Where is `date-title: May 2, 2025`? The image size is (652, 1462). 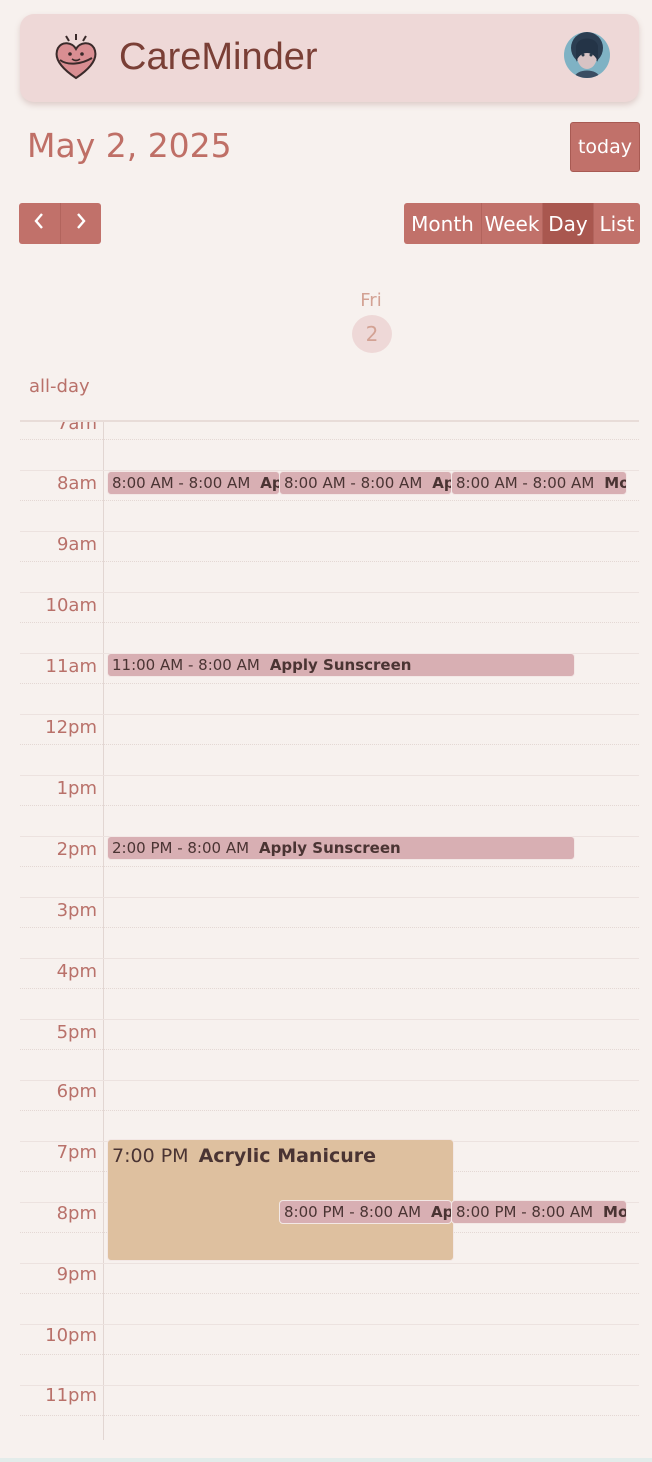 date-title: May 2, 2025 is located at coordinates (129, 145).